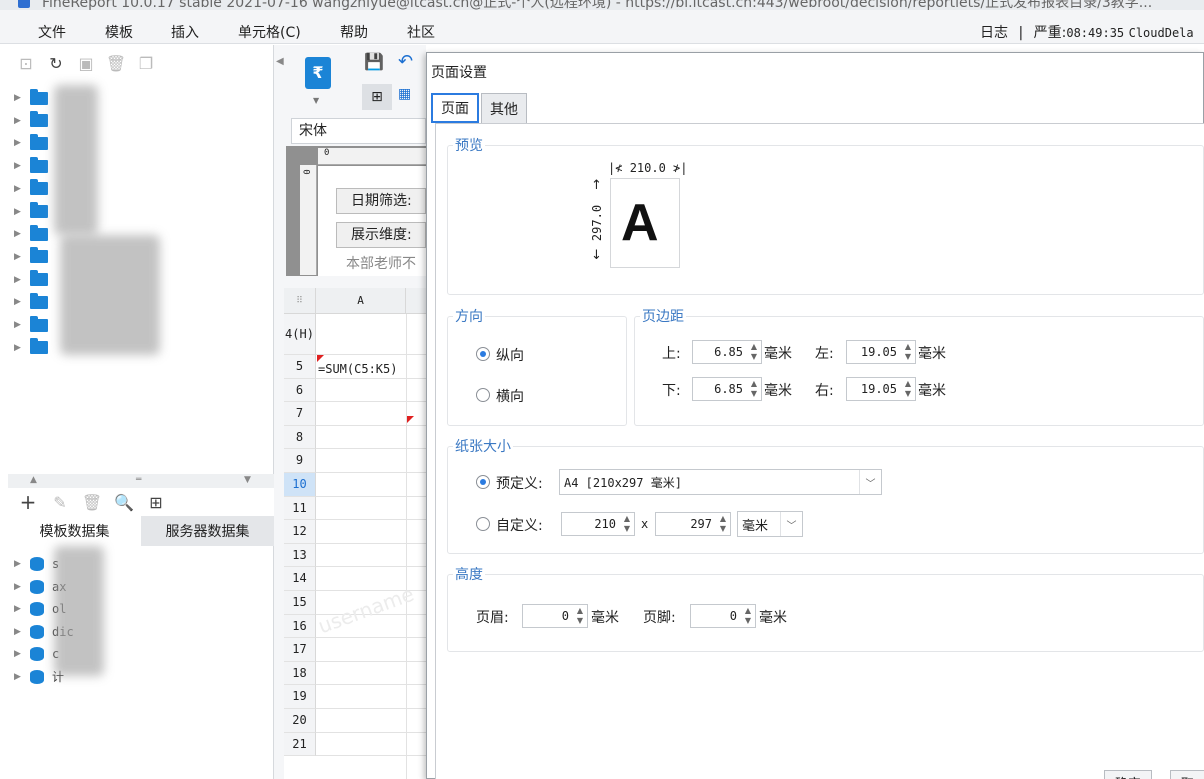  What do you see at coordinates (300, 508) in the screenshot?
I see `row-header: 11` at bounding box center [300, 508].